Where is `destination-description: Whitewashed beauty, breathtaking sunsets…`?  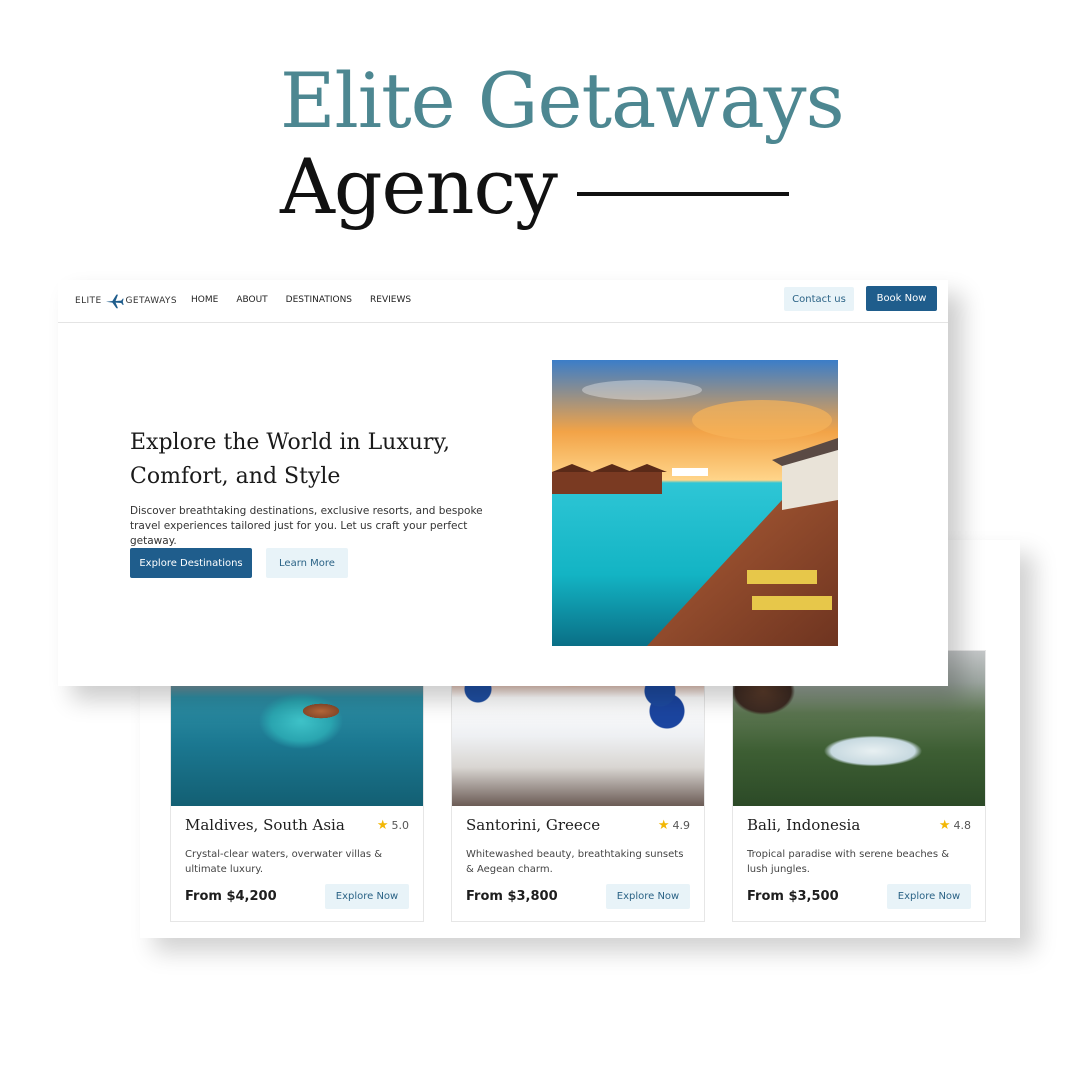 destination-description: Whitewashed beauty, breathtaking sunsets… is located at coordinates (575, 862).